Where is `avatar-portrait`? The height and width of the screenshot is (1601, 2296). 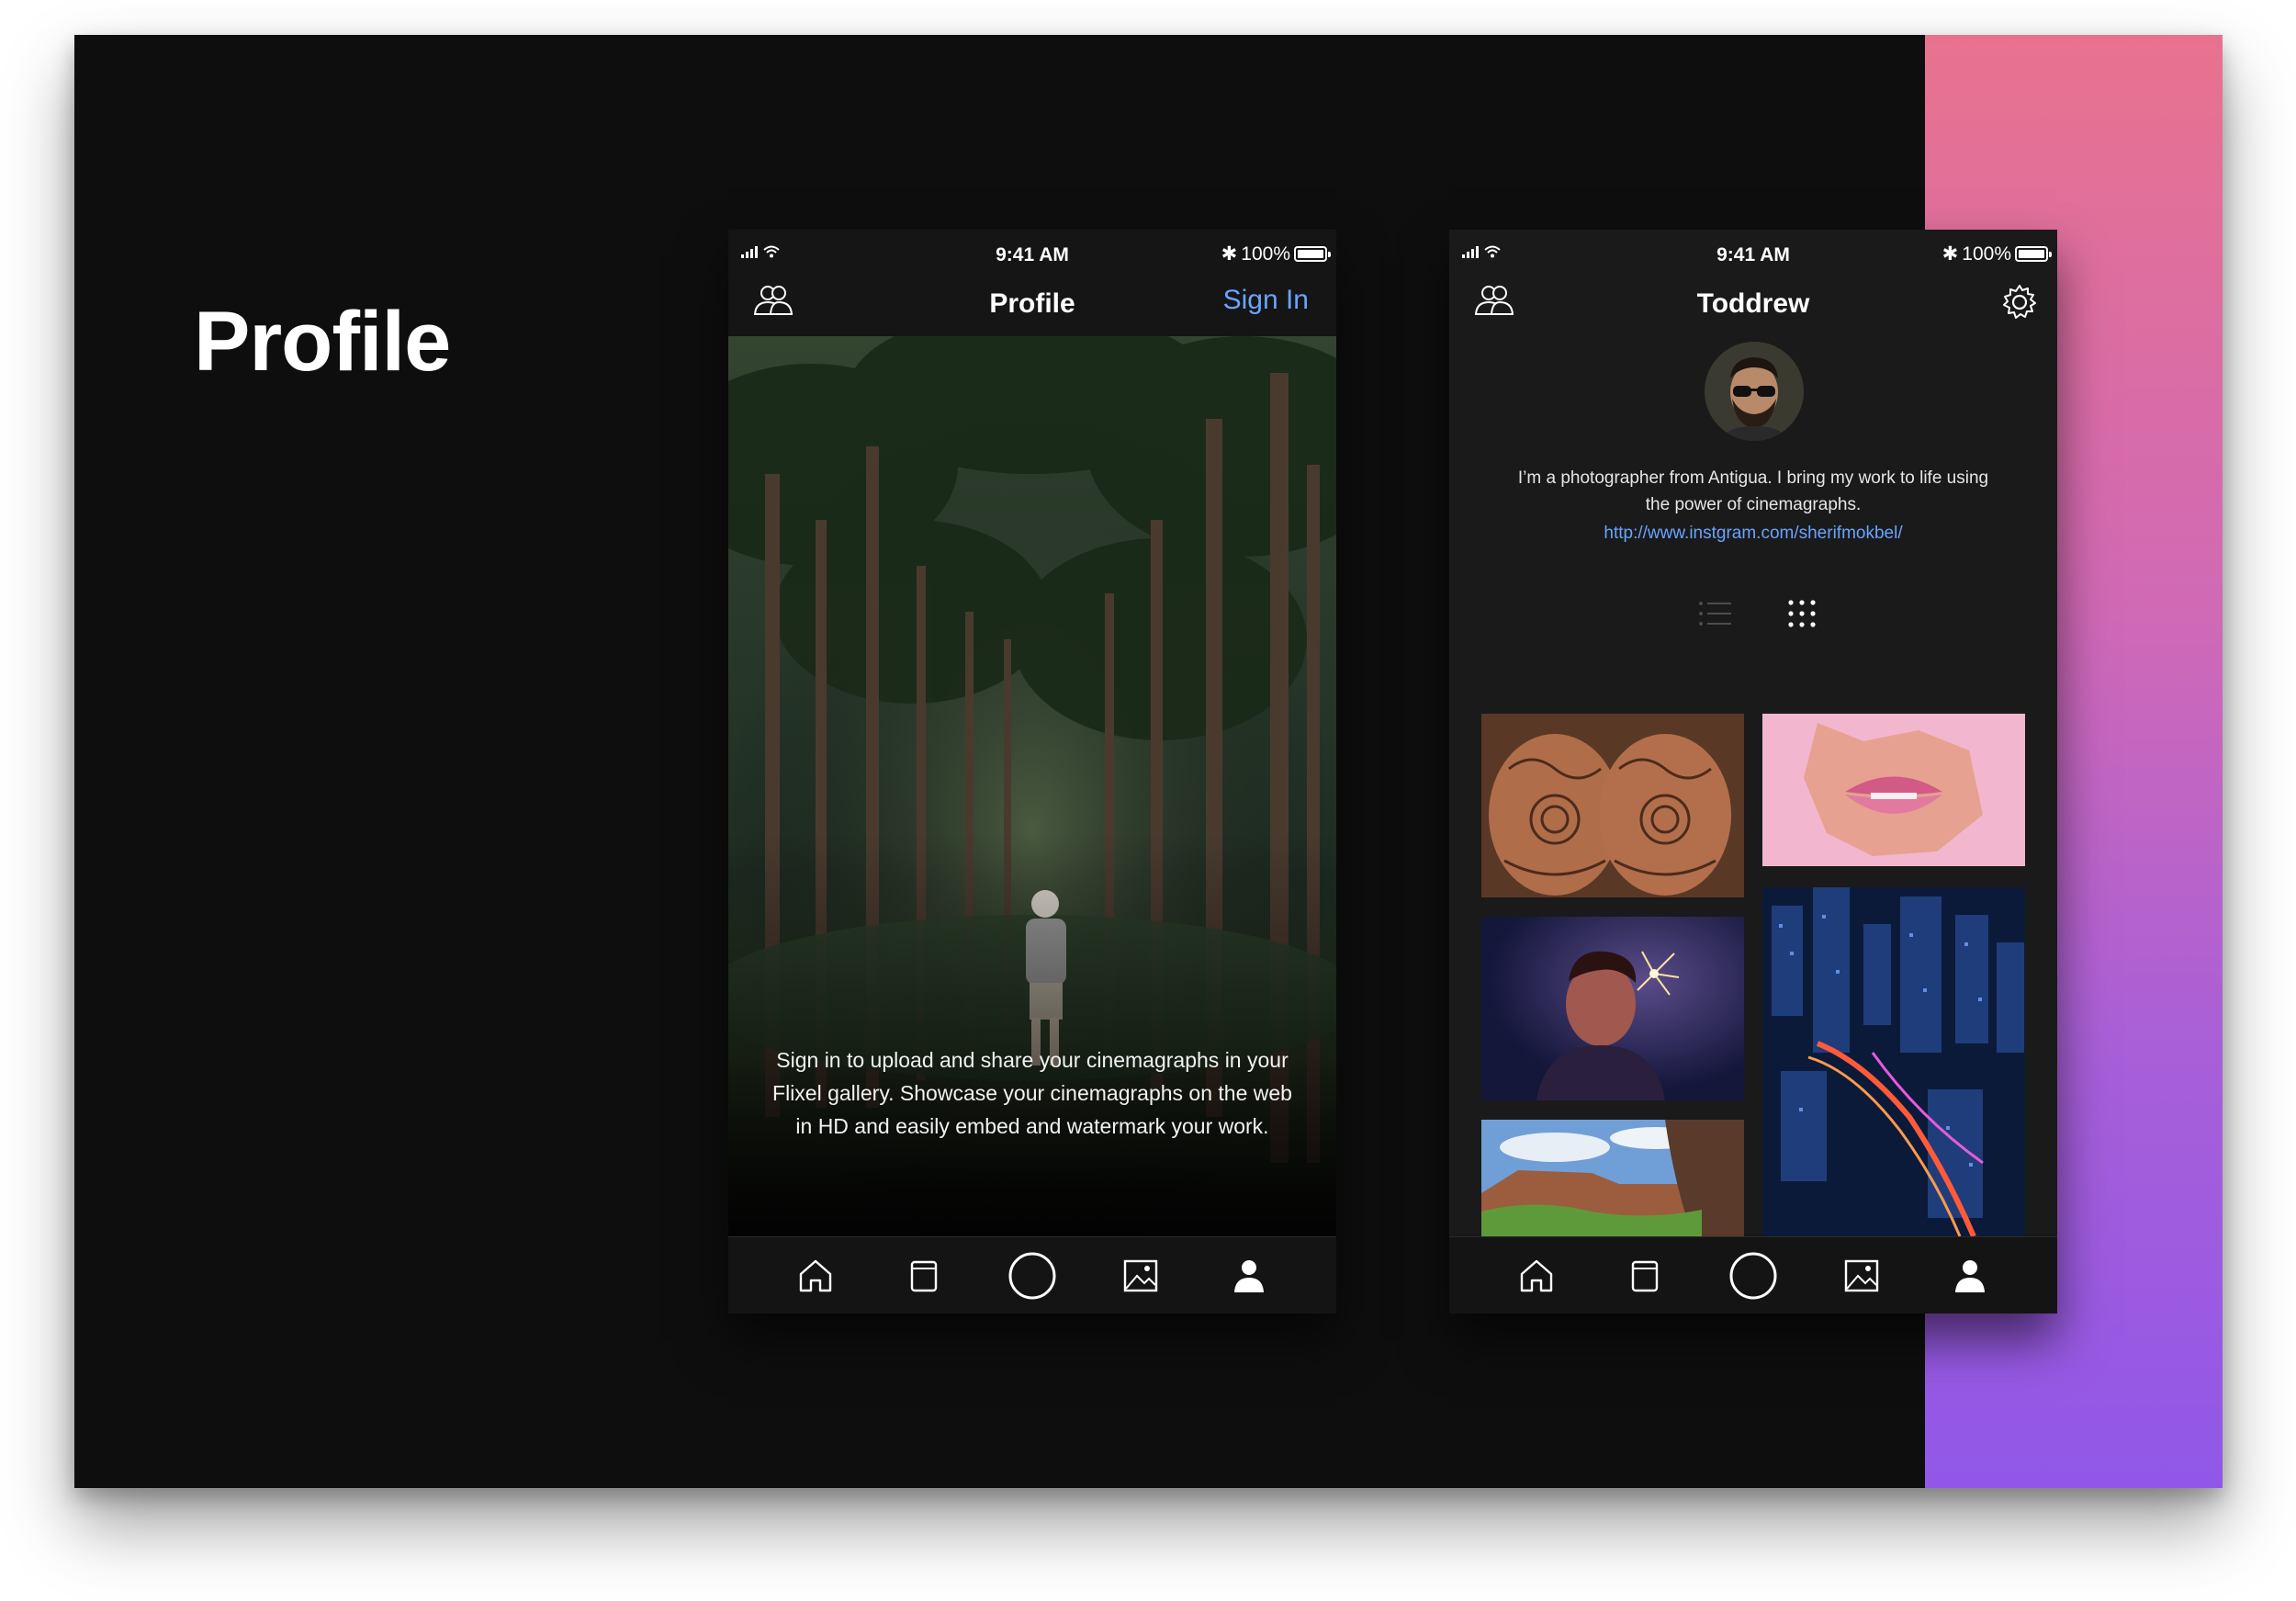 avatar-portrait is located at coordinates (1754, 391).